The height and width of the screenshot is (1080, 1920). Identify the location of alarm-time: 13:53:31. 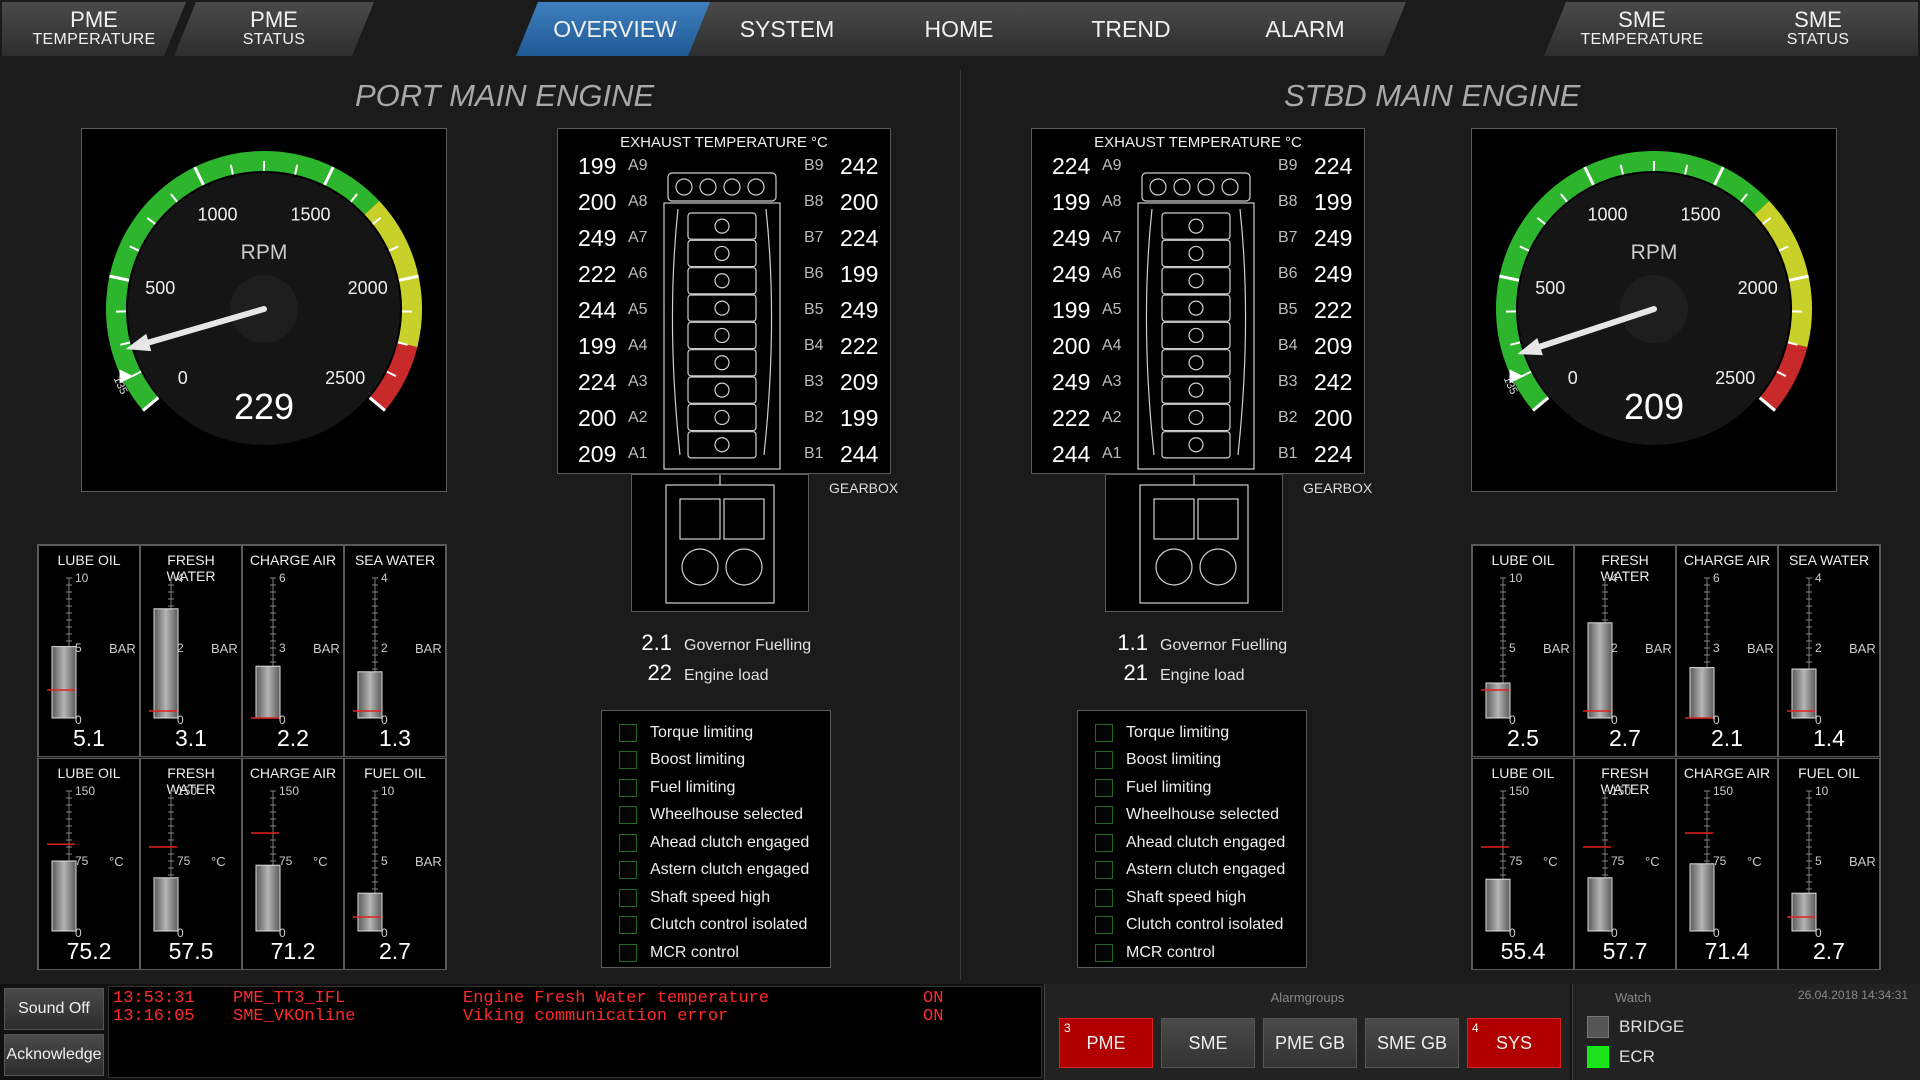
(154, 998).